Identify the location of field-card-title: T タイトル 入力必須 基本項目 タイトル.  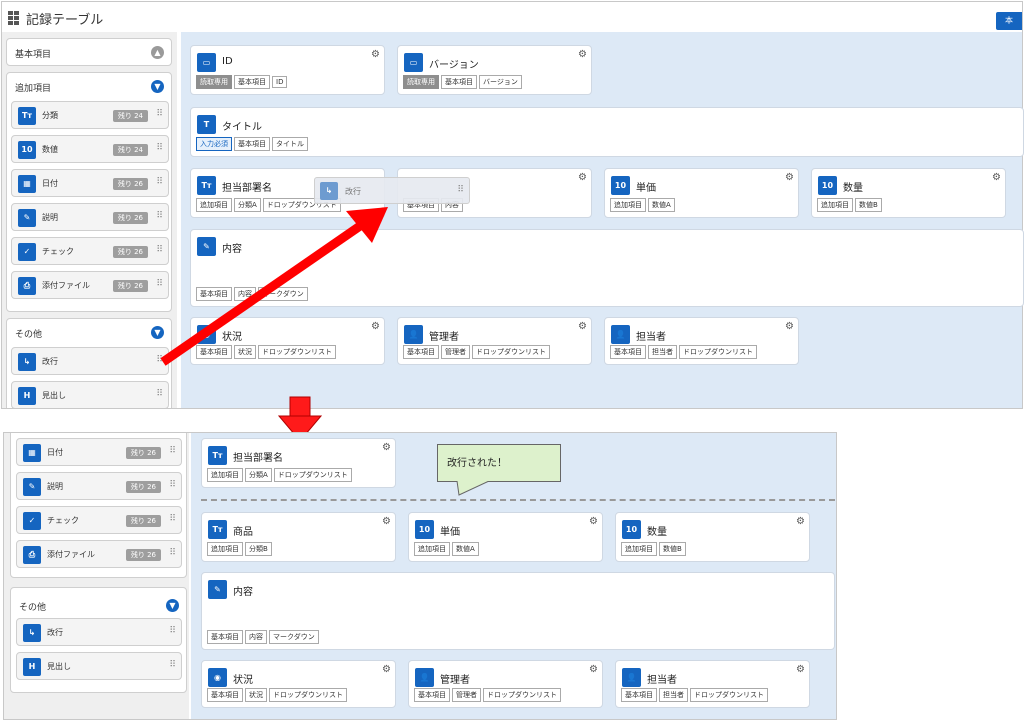
(607, 132).